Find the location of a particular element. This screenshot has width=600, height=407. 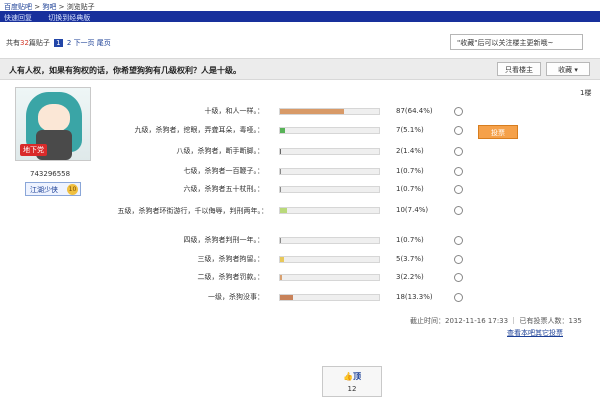

poll-option-value: 87(64.4%) is located at coordinates (414, 111).